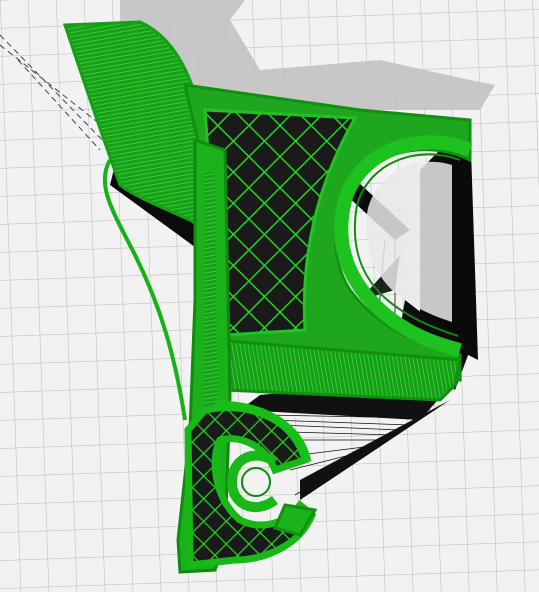 This screenshot has height=592, width=539. Describe the element at coordinates (256, 482) in the screenshot. I see `clip-hole` at that location.